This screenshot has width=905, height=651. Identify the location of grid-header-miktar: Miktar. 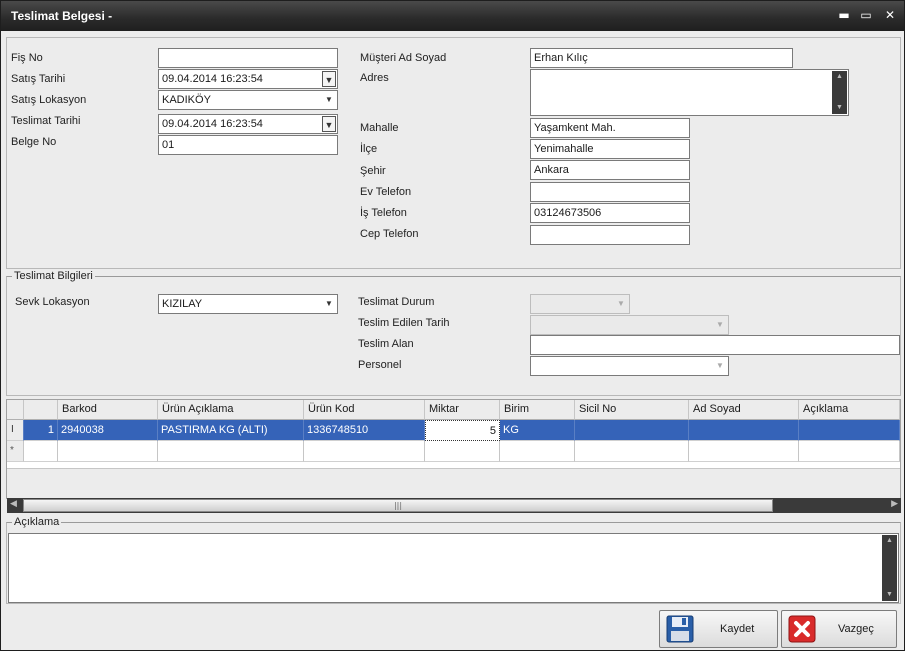
(462, 410).